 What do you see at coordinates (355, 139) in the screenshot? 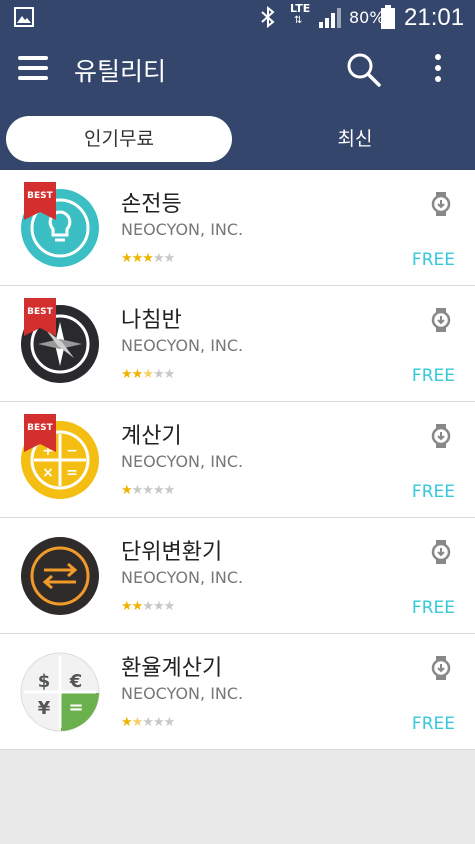
I see `tab-latest: 최신` at bounding box center [355, 139].